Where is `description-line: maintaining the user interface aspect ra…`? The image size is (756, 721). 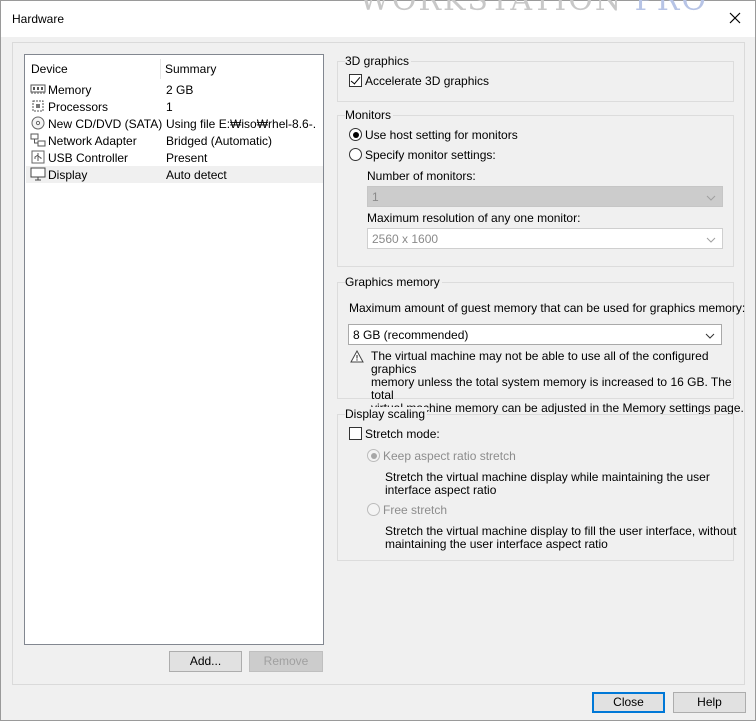
description-line: maintaining the user interface aspect ra… is located at coordinates (496, 544).